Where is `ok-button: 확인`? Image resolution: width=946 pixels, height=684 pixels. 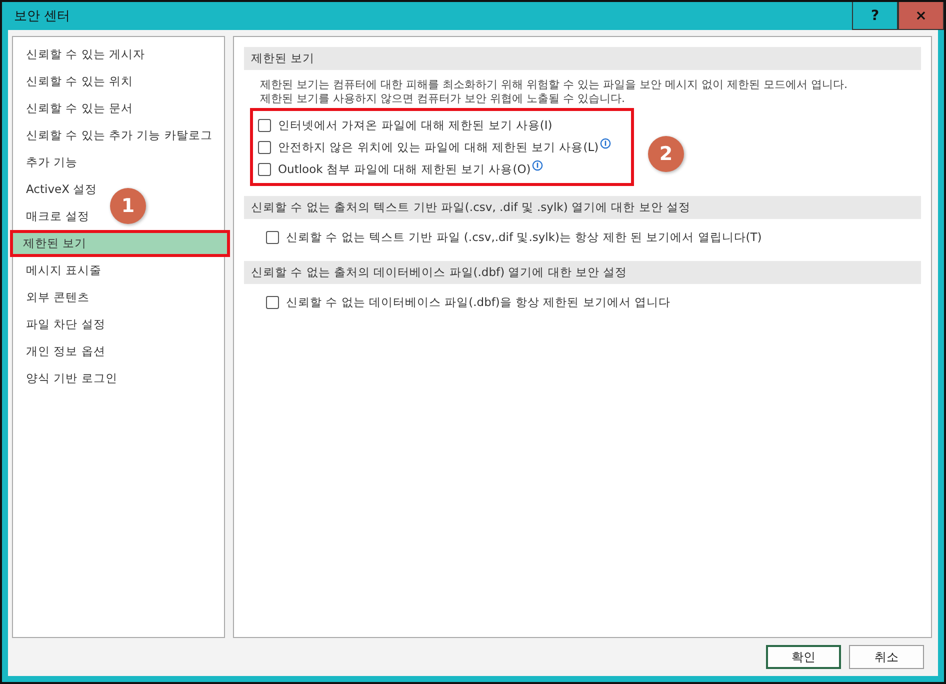 ok-button: 확인 is located at coordinates (803, 657).